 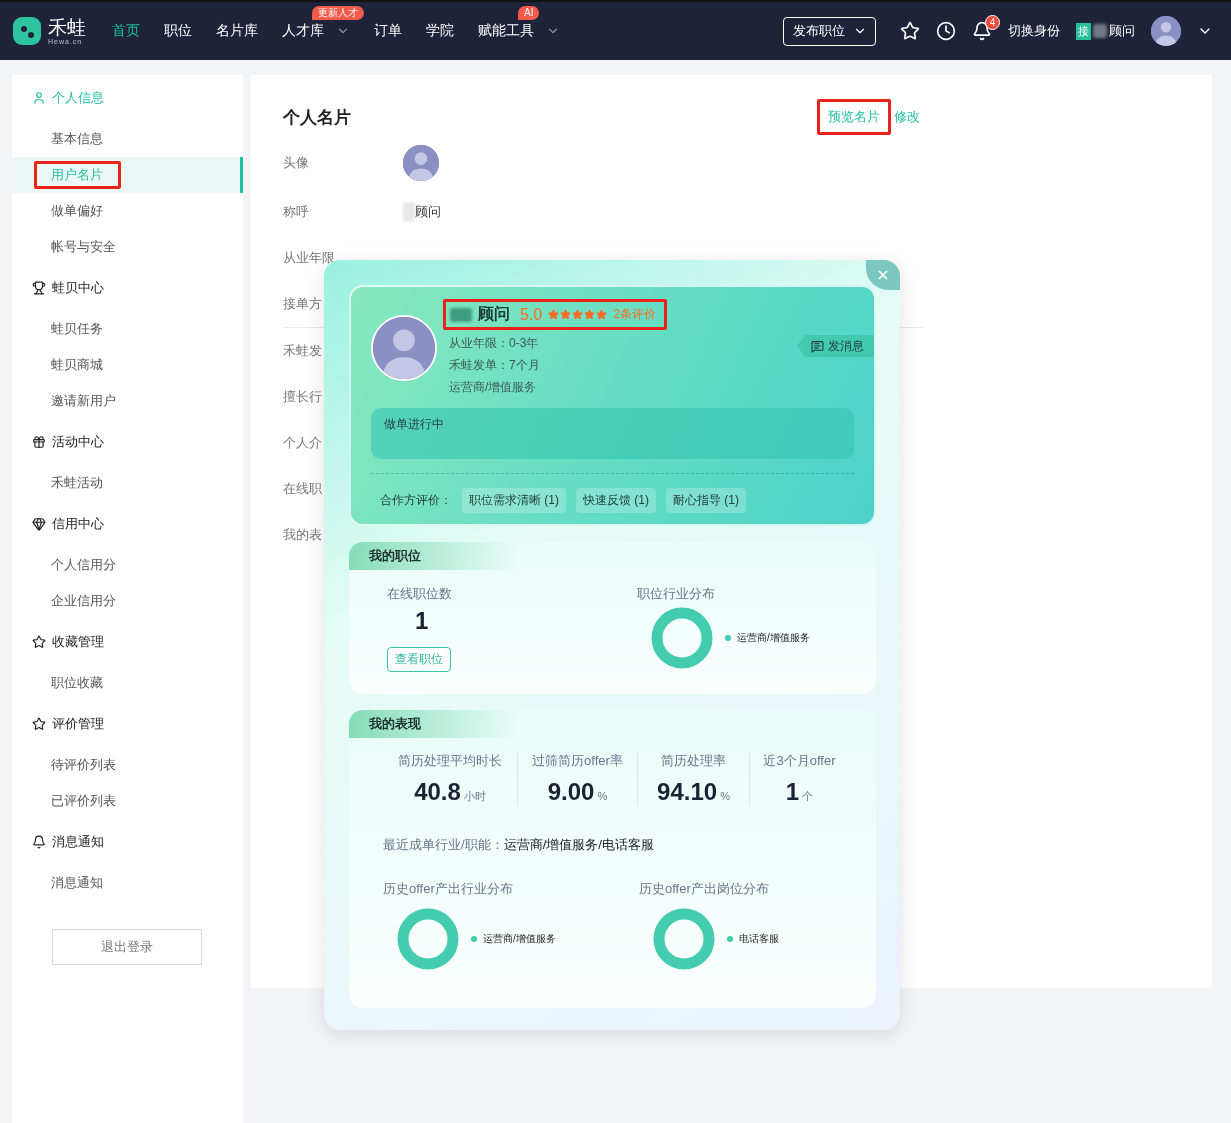 I want to click on field-label: 禾蛙发, so click(x=303, y=351).